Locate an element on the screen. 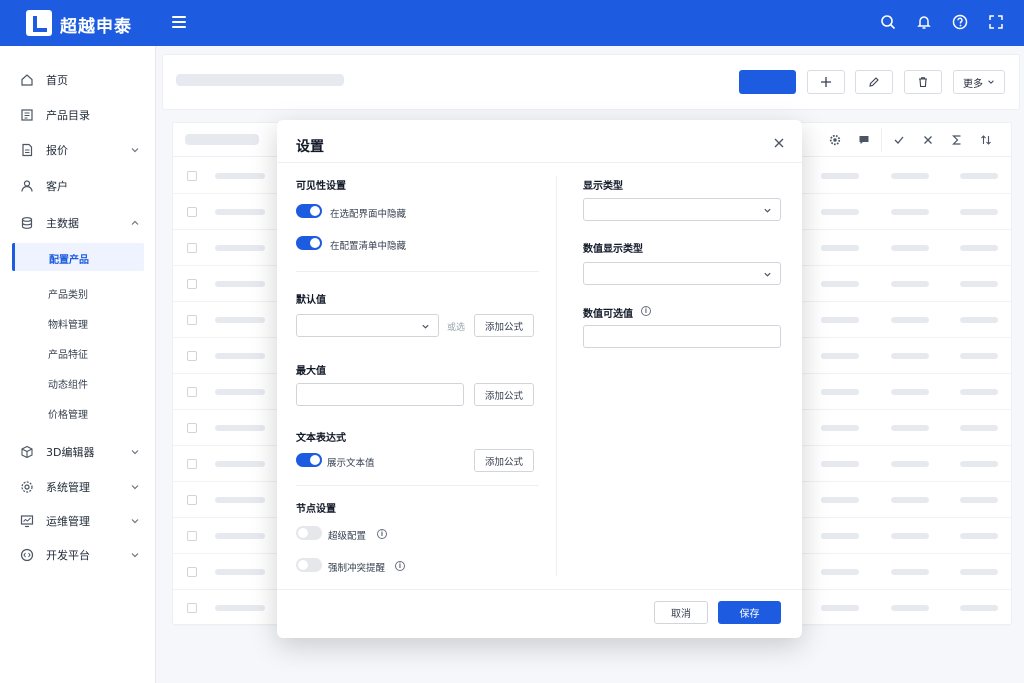 The width and height of the screenshot is (1024, 683). default-value-select is located at coordinates (367, 325).